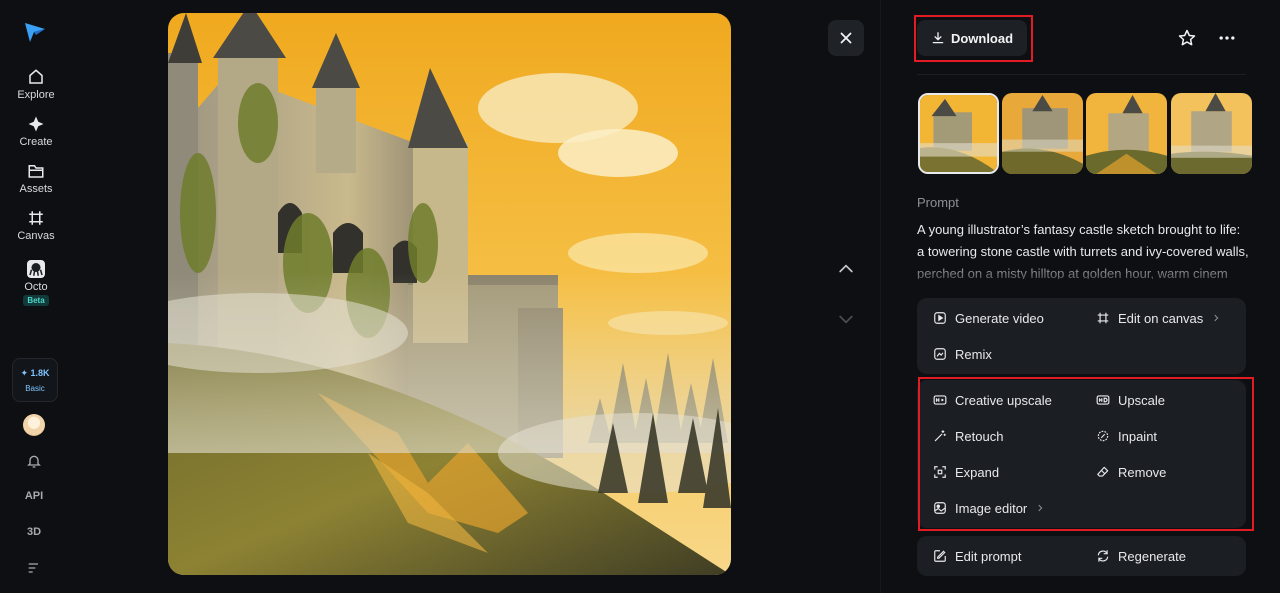 Image resolution: width=1280 pixels, height=593 pixels. I want to click on hd-icon, so click(1103, 400).